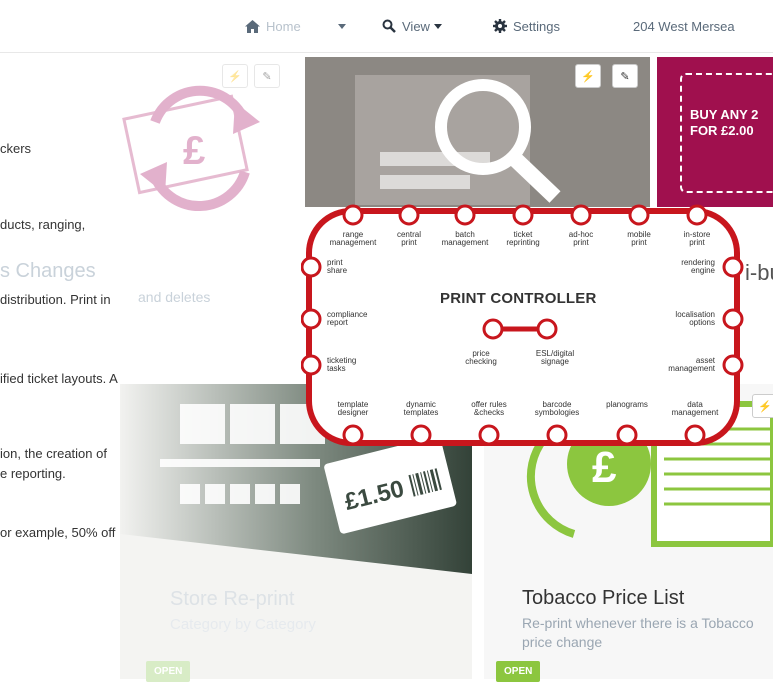 Image resolution: width=773 pixels, height=682 pixels. What do you see at coordinates (311, 267) in the screenshot?
I see `station-left-0-node` at bounding box center [311, 267].